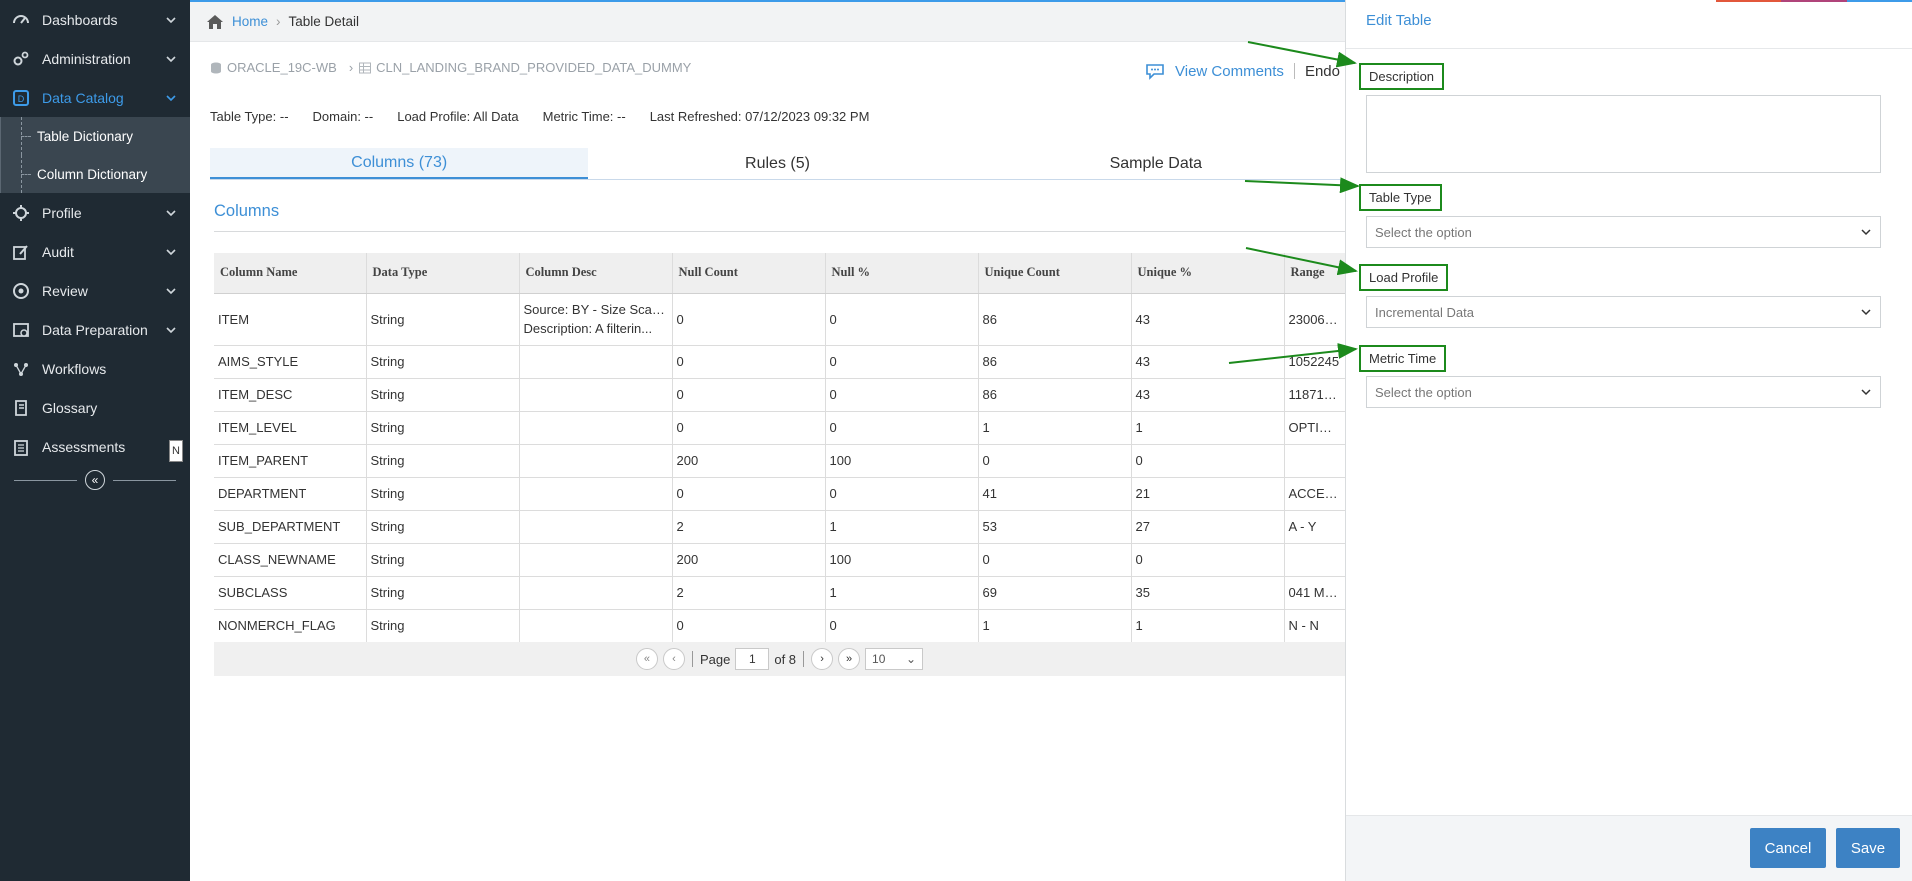 The width and height of the screenshot is (1912, 881). What do you see at coordinates (902, 461) in the screenshot?
I see `cell-null-pct: 100` at bounding box center [902, 461].